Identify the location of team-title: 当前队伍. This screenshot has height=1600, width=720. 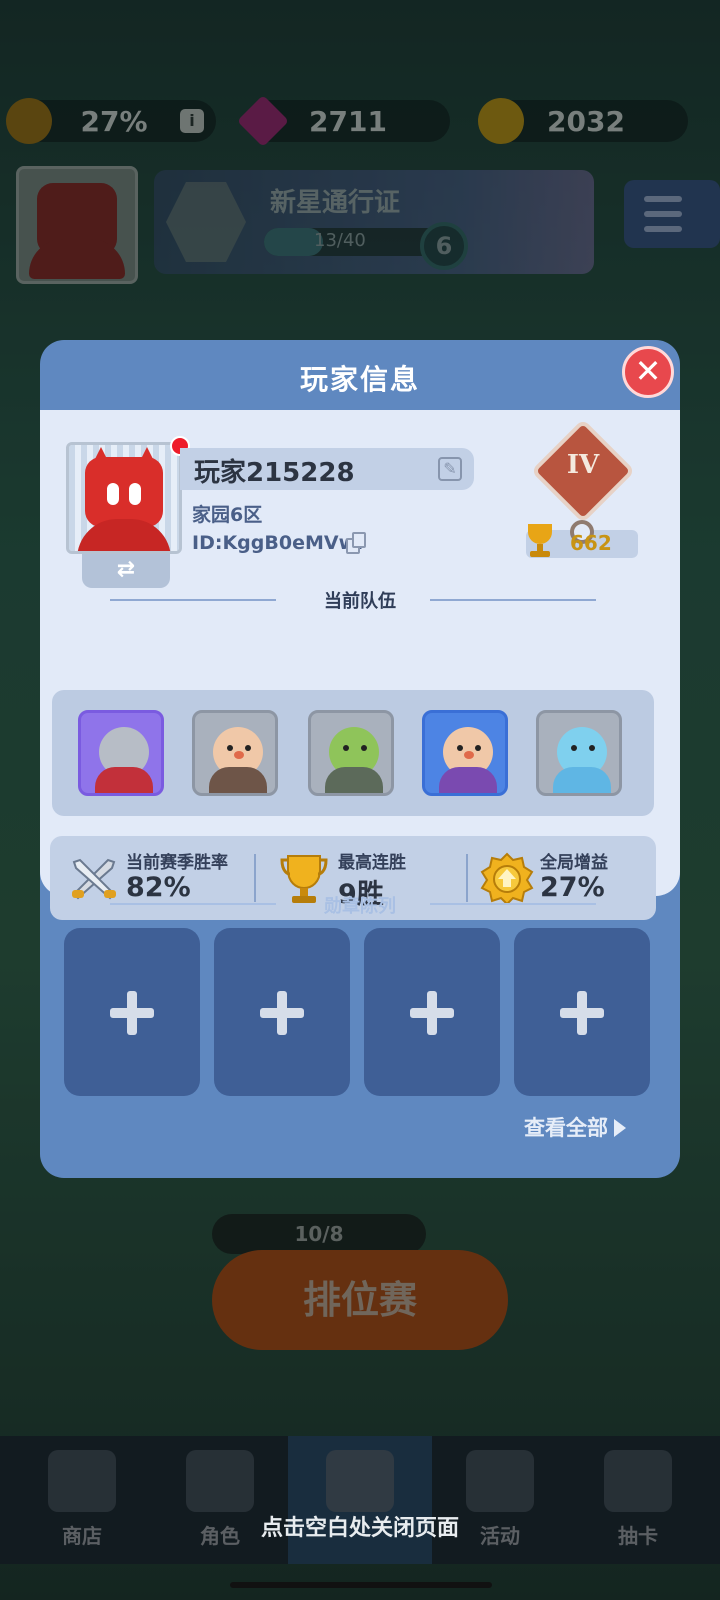
(360, 601).